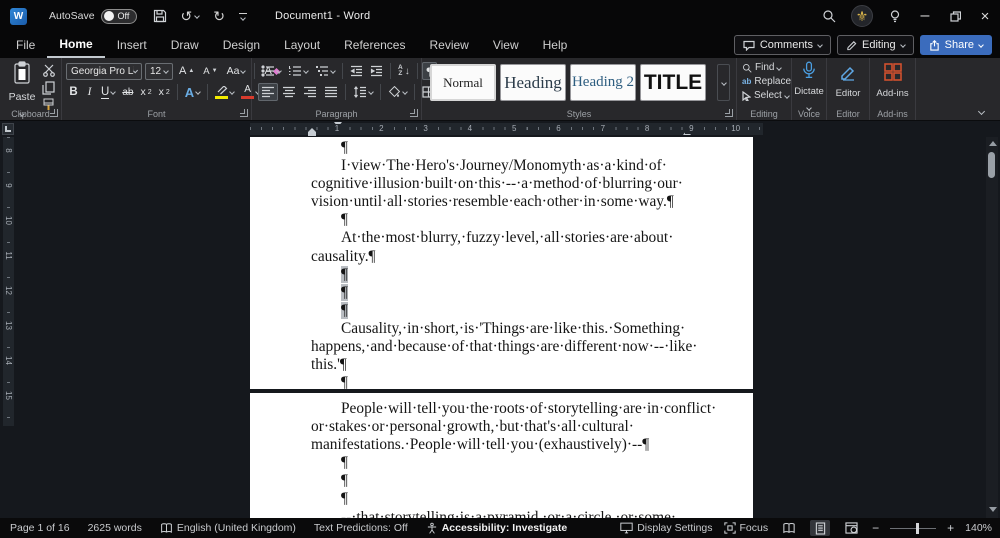  I want to click on read-mode-button, so click(789, 528).